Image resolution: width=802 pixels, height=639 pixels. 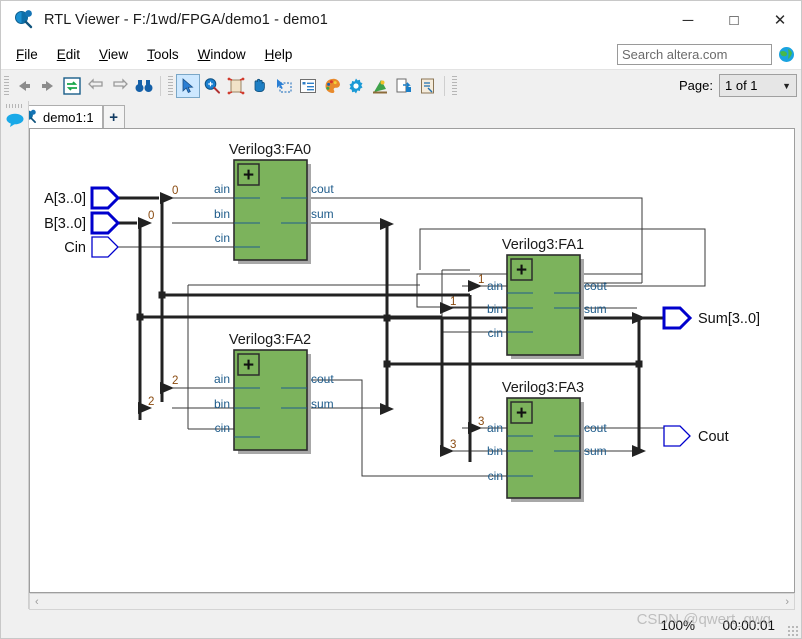 What do you see at coordinates (222, 54) in the screenshot?
I see `menu-window: Window` at bounding box center [222, 54].